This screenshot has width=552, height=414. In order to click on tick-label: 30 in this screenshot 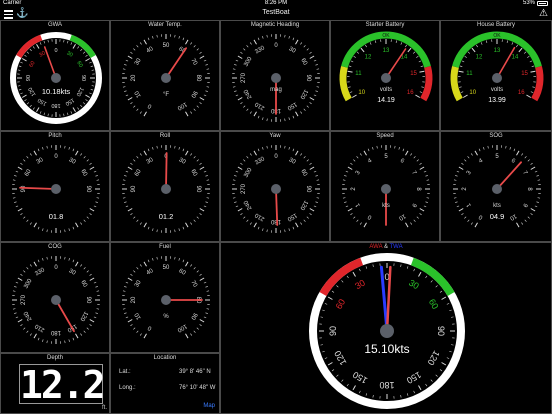, I will do `click(40, 161)`.